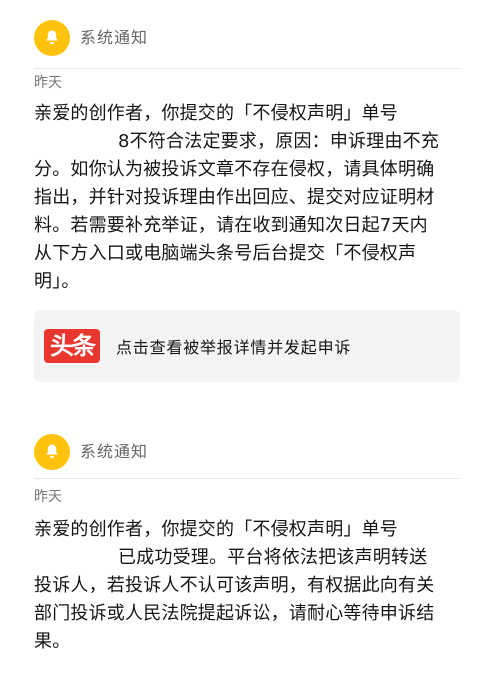 This screenshot has height=677, width=500. Describe the element at coordinates (234, 347) in the screenshot. I see `view-report-details-label: 点击查看被举报详情并发起申诉` at that location.